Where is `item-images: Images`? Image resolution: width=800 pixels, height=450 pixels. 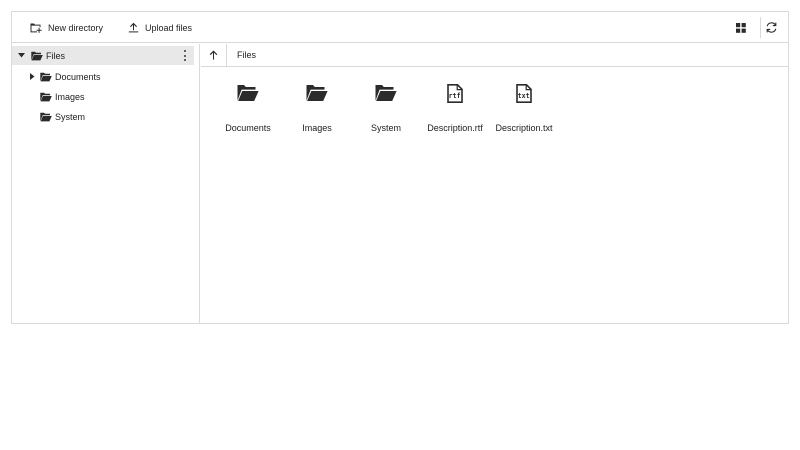 item-images: Images is located at coordinates (317, 110).